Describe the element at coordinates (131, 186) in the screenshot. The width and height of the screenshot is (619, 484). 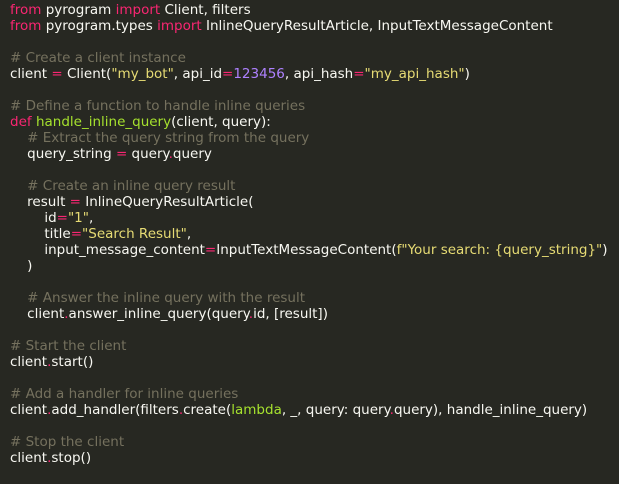
I see `code-token: # Create an inline query result` at that location.